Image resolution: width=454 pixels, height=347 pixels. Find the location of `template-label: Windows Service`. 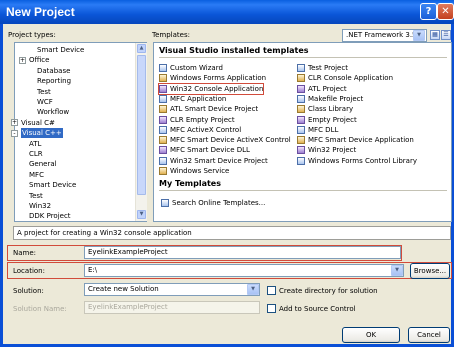

template-label: Windows Service is located at coordinates (200, 171).